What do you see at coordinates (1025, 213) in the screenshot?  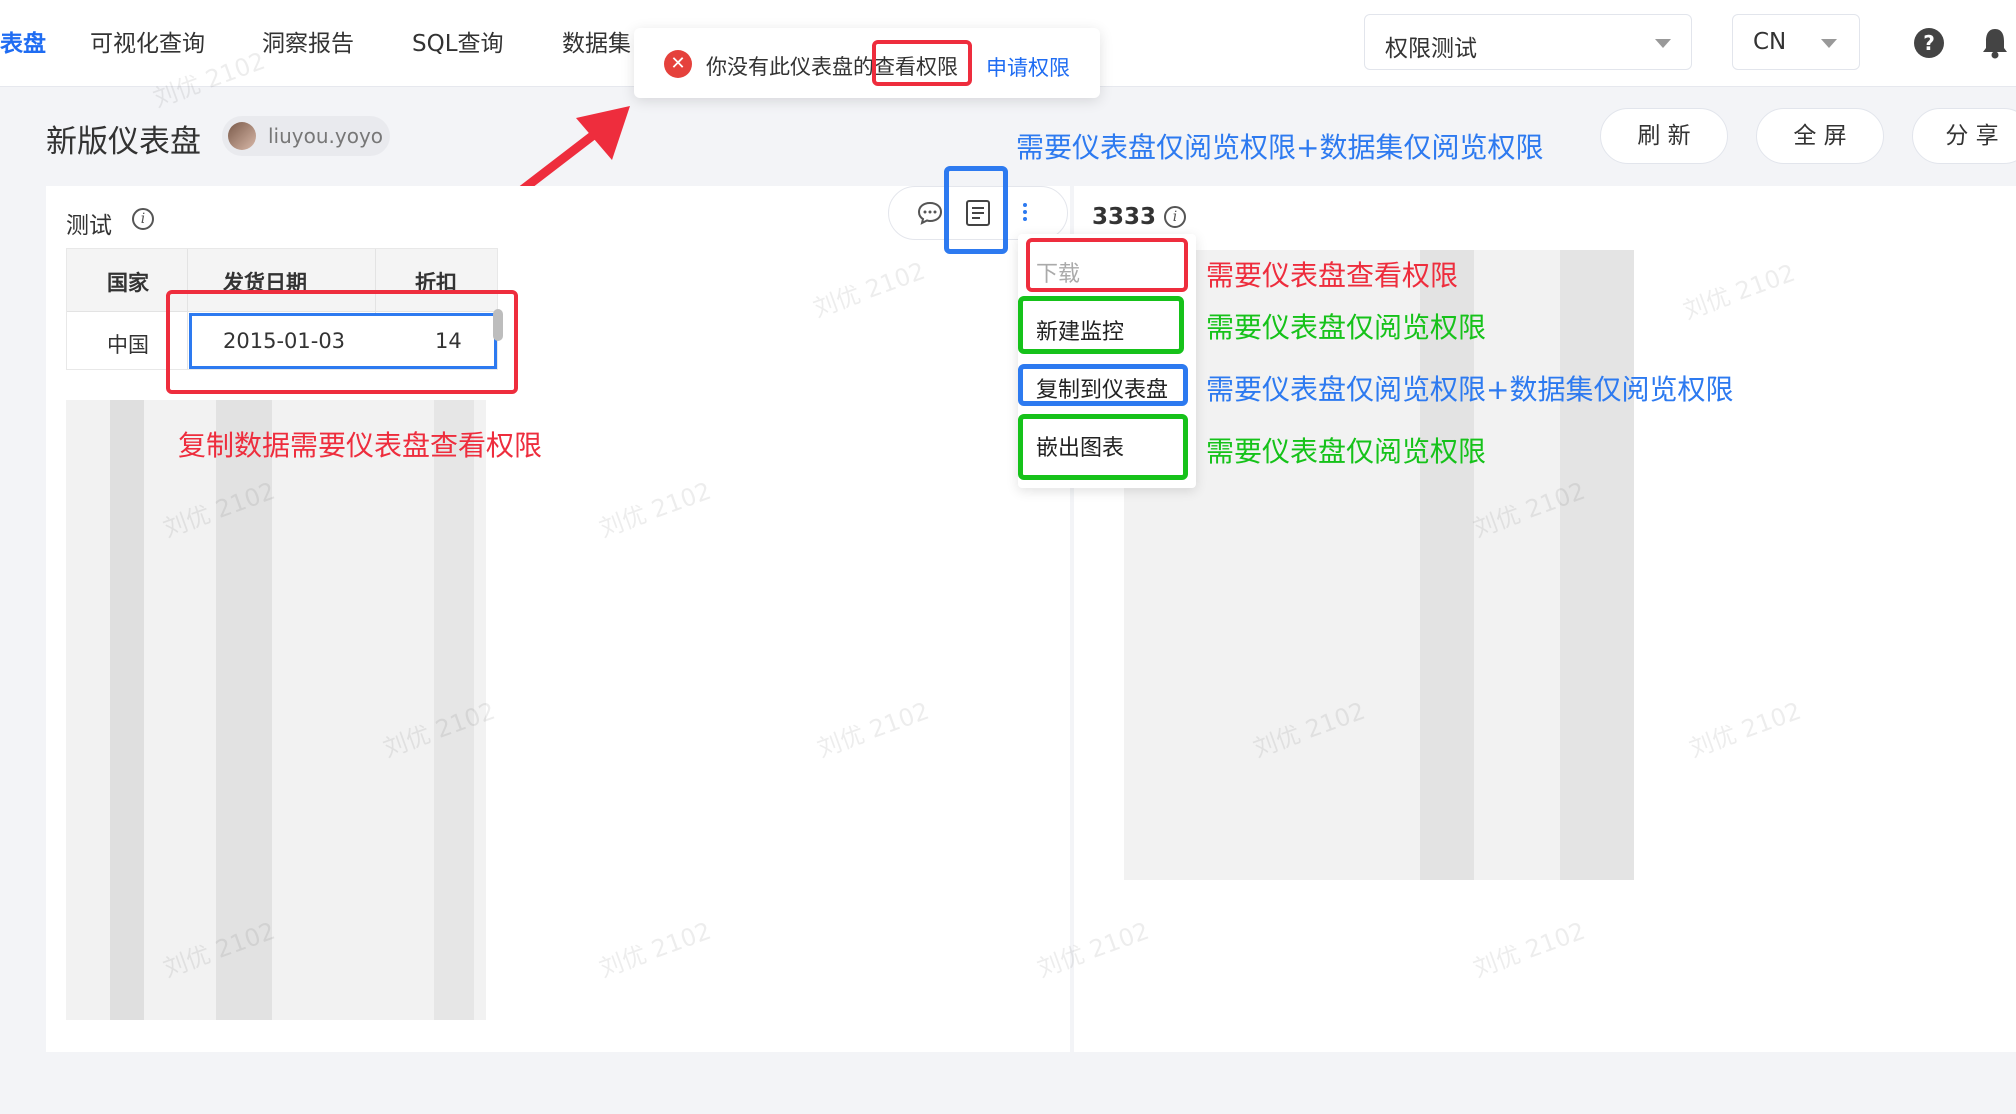 I see `more-options-icon` at bounding box center [1025, 213].